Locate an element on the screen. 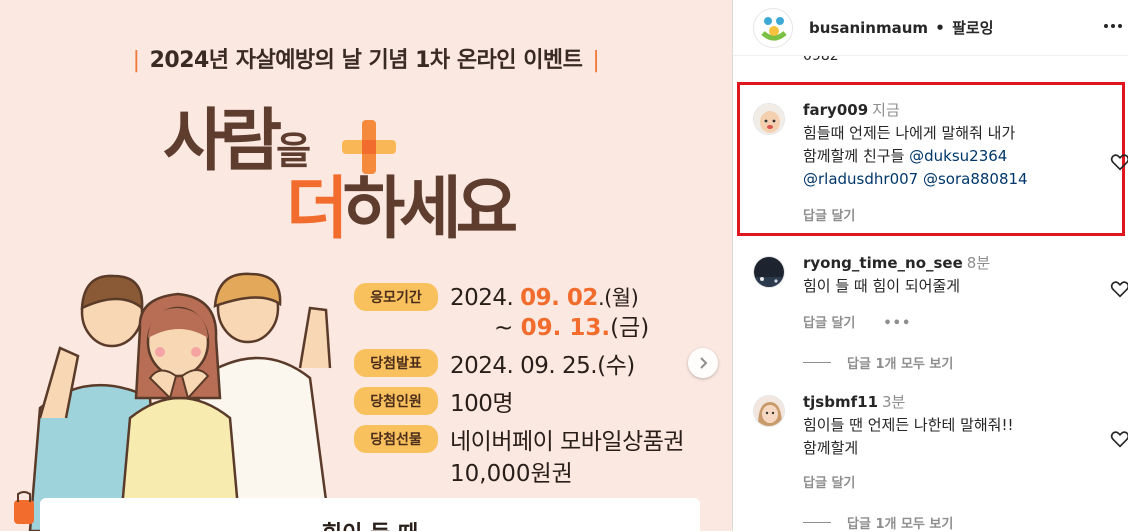 This screenshot has height=532, width=1128. girl-avatar-icon is located at coordinates (769, 411).